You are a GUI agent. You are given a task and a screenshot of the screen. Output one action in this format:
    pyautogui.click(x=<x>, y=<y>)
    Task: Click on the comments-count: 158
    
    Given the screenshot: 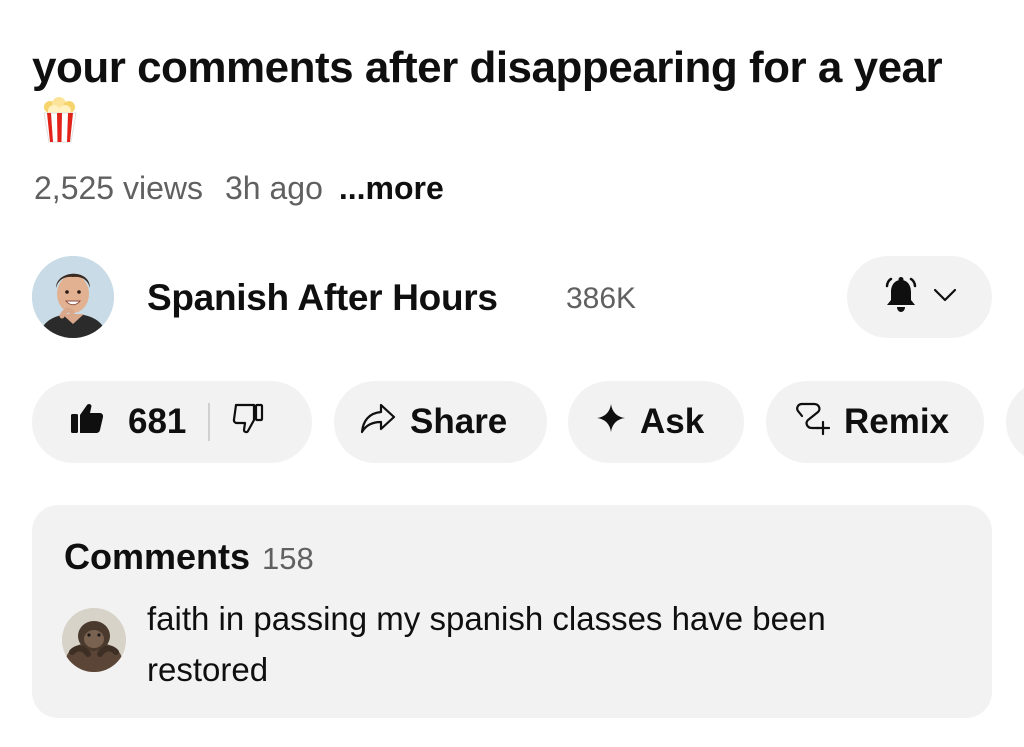 What is the action you would take?
    pyautogui.click(x=288, y=558)
    